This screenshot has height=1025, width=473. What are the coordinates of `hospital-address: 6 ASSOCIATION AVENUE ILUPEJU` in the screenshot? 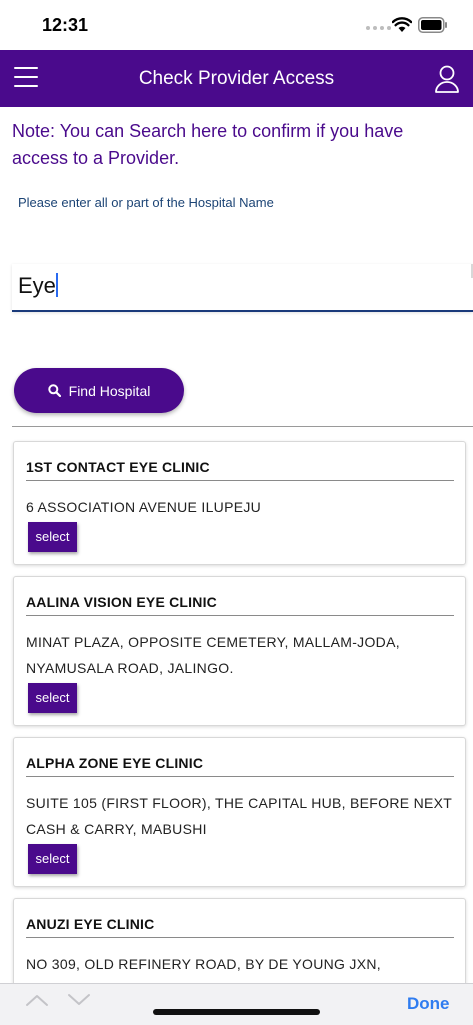 It's located at (144, 507).